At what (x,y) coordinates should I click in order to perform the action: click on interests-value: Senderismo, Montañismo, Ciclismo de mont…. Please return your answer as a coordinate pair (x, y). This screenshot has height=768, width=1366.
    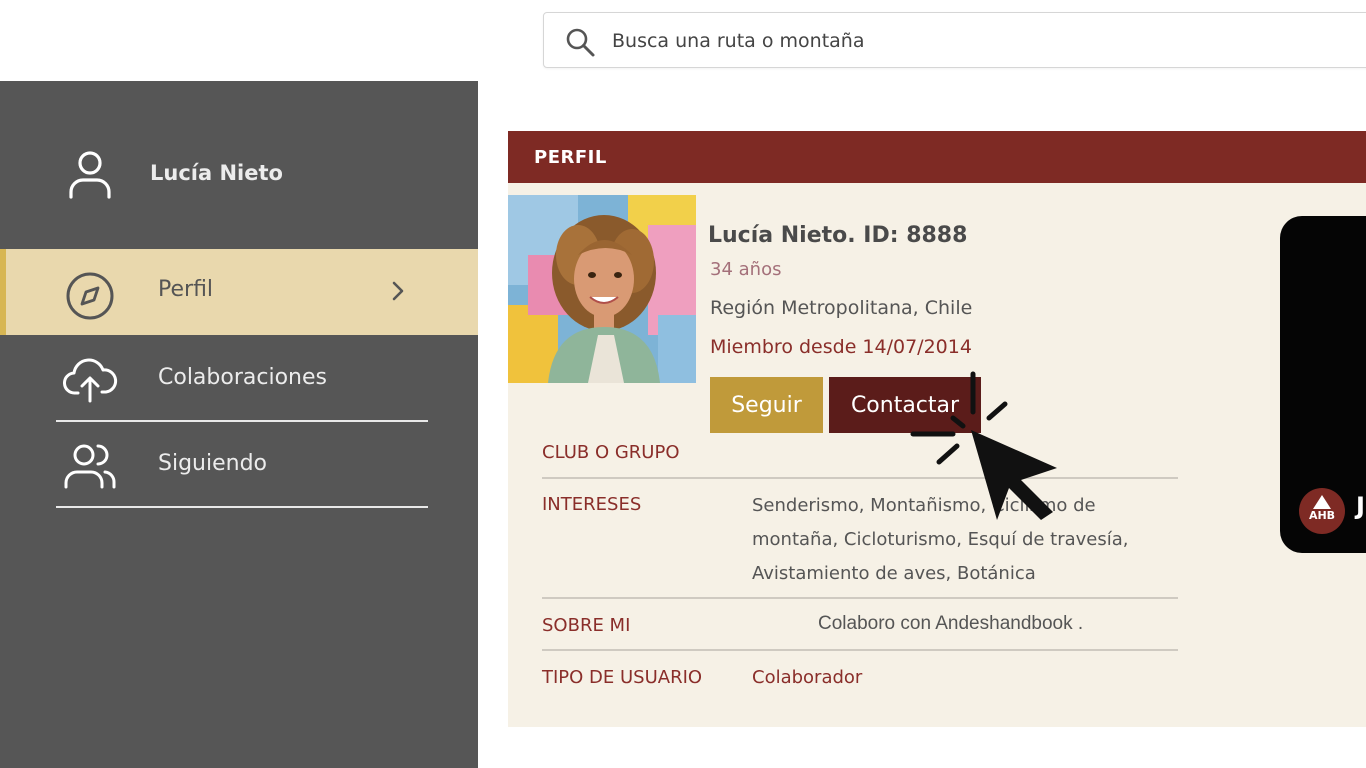
    Looking at the image, I should click on (940, 540).